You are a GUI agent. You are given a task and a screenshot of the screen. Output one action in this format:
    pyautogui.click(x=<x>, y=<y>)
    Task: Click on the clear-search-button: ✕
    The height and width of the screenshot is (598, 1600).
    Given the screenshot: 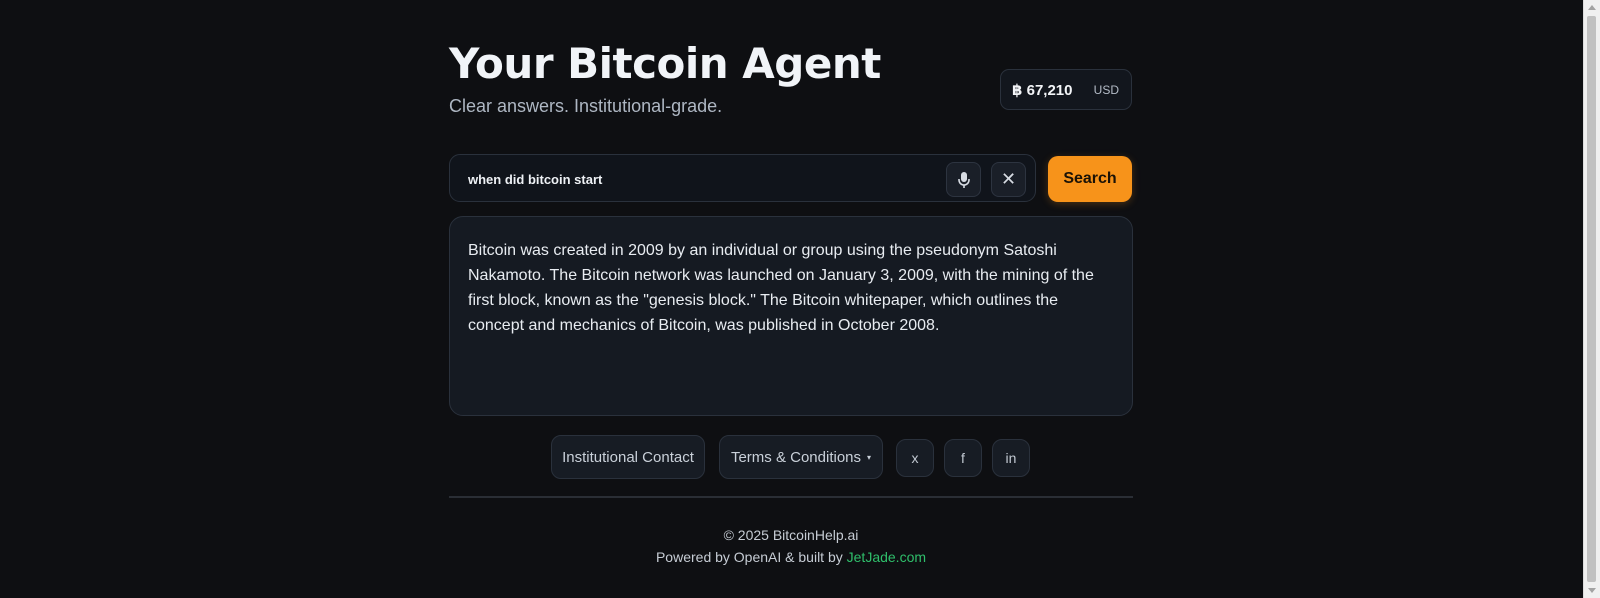 What is the action you would take?
    pyautogui.click(x=1008, y=179)
    